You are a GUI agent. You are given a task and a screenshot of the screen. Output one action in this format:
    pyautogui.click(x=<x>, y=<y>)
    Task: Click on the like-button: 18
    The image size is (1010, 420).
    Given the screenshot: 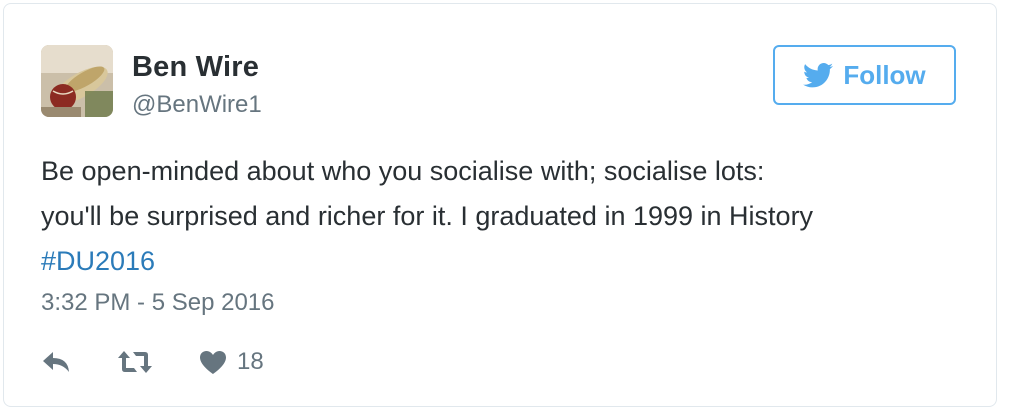 What is the action you would take?
    pyautogui.click(x=231, y=362)
    